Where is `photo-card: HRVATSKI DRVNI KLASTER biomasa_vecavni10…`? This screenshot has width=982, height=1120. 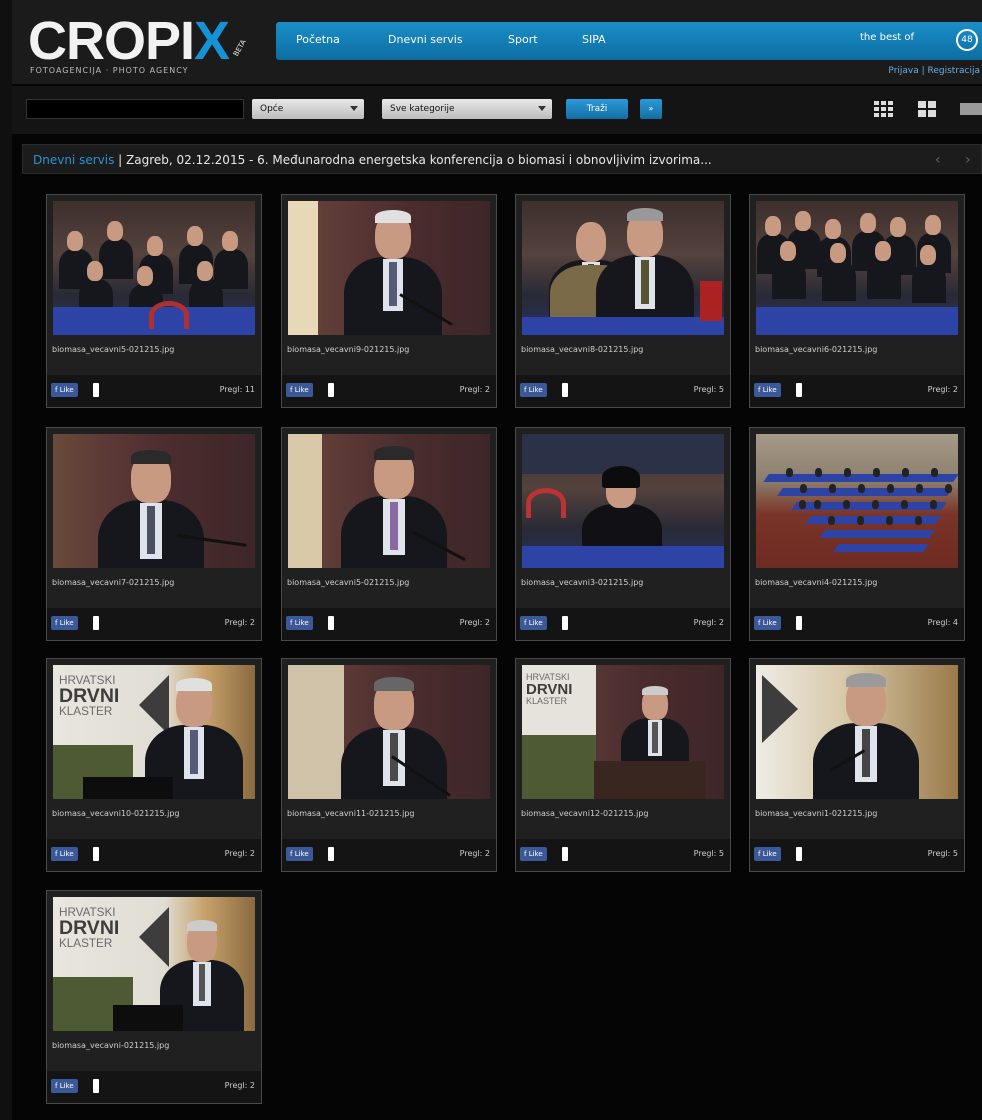 photo-card: HRVATSKI DRVNI KLASTER biomasa_vecavni10… is located at coordinates (154, 765).